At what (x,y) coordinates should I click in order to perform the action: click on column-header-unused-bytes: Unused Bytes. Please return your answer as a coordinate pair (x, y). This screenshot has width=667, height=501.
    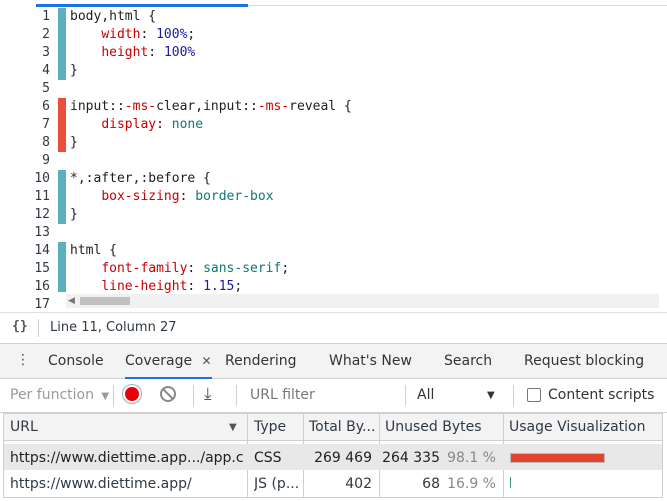
    Looking at the image, I should click on (433, 427).